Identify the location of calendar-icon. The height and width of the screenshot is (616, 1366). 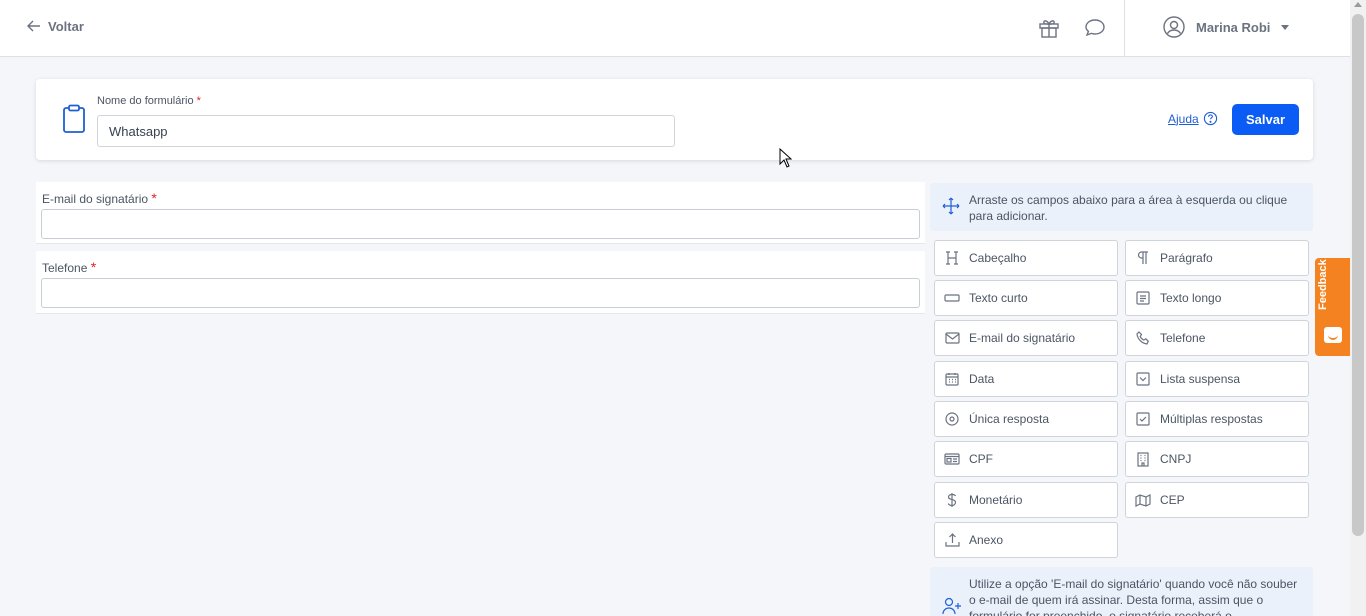
(952, 379).